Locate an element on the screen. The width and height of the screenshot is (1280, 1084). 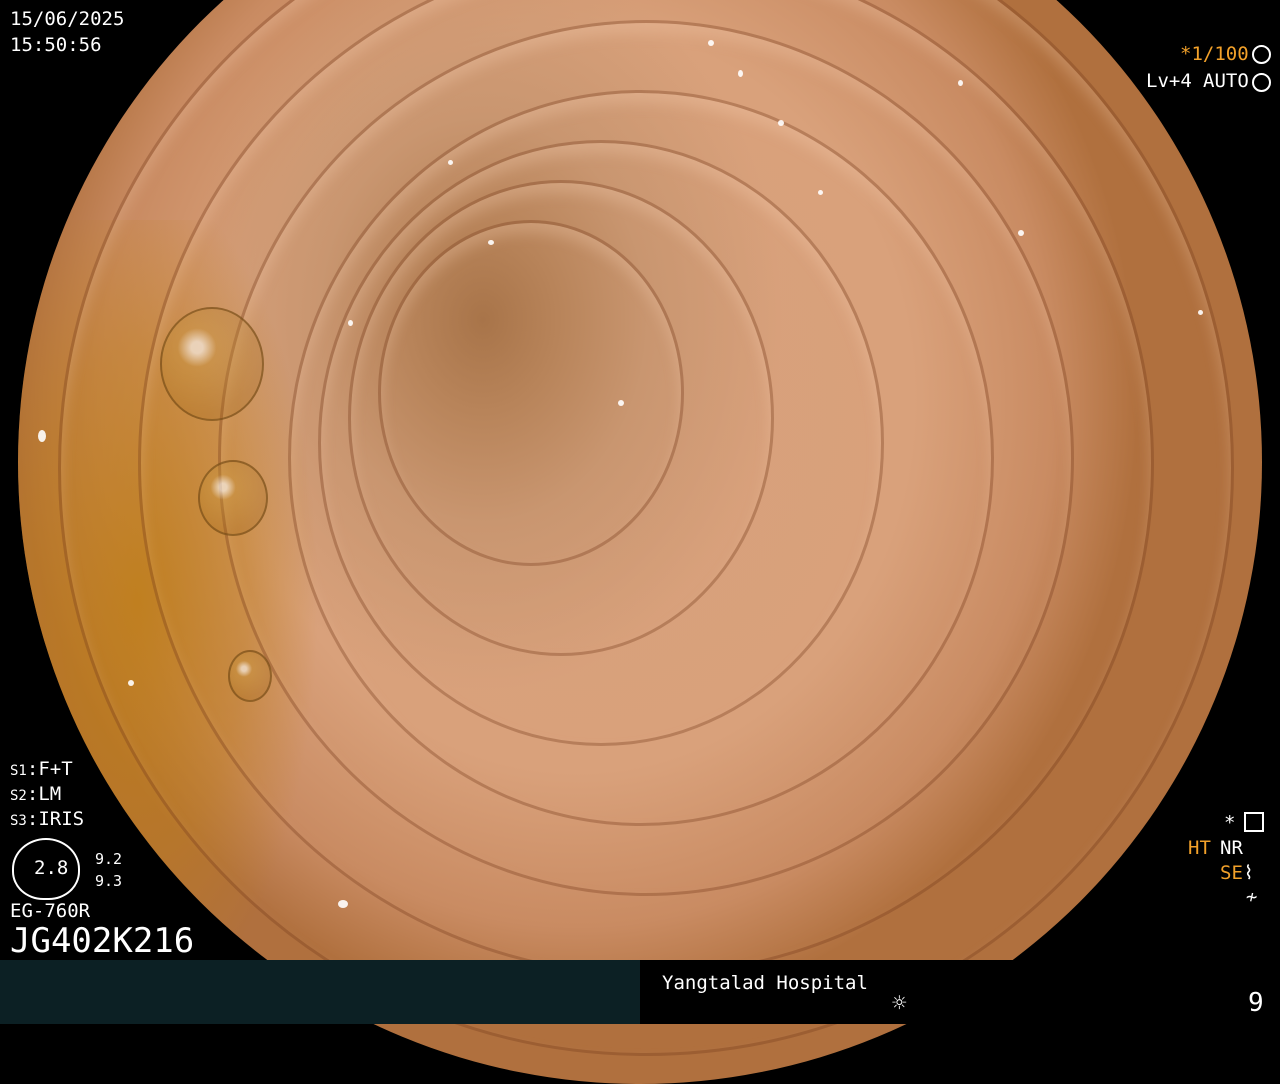
setting-key: S3 is located at coordinates (18, 821).